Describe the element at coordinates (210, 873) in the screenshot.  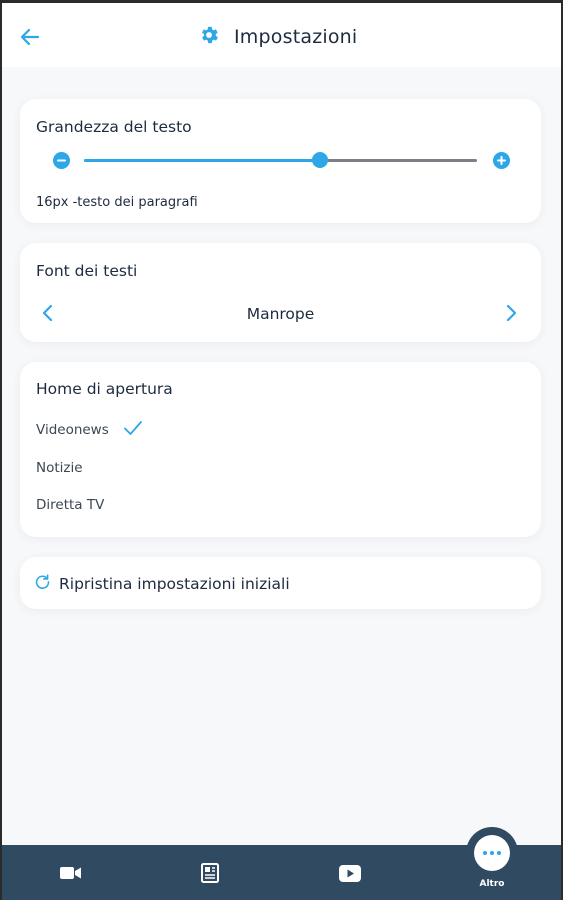
I see `newspaper-icon` at that location.